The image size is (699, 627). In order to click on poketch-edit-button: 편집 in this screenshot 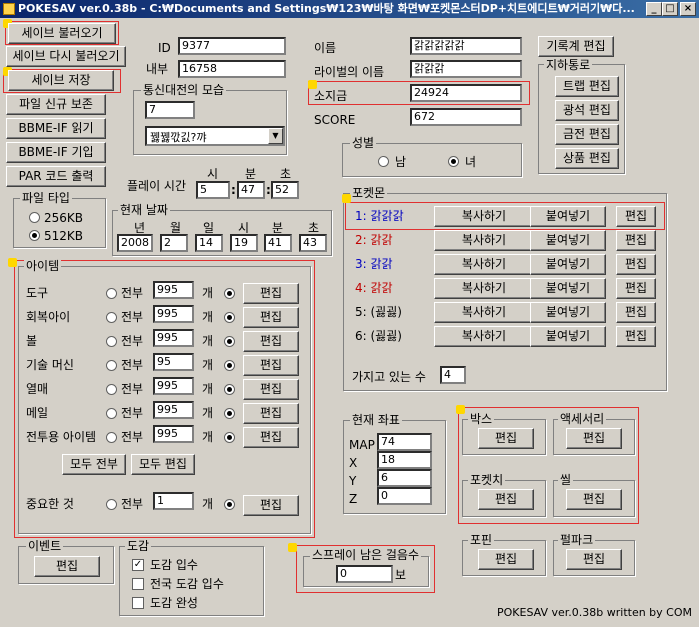, I will do `click(506, 499)`.